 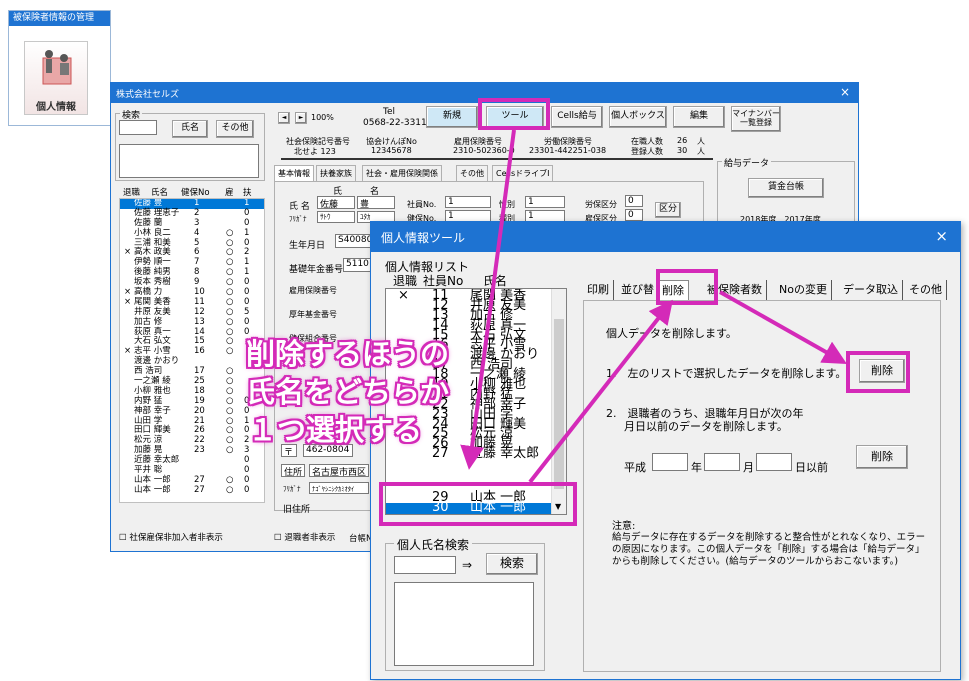 I want to click on dialog-list-row: 13 加古 修, so click(x=469, y=315).